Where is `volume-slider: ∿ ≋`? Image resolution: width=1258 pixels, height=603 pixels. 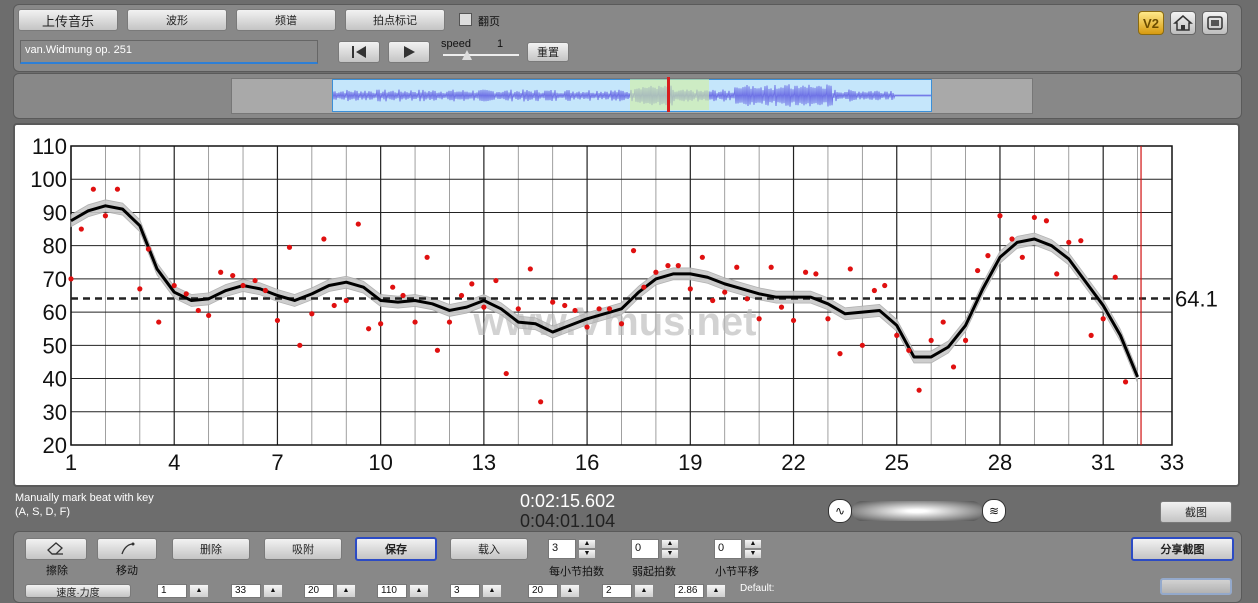 volume-slider: ∿ ≋ is located at coordinates (917, 511).